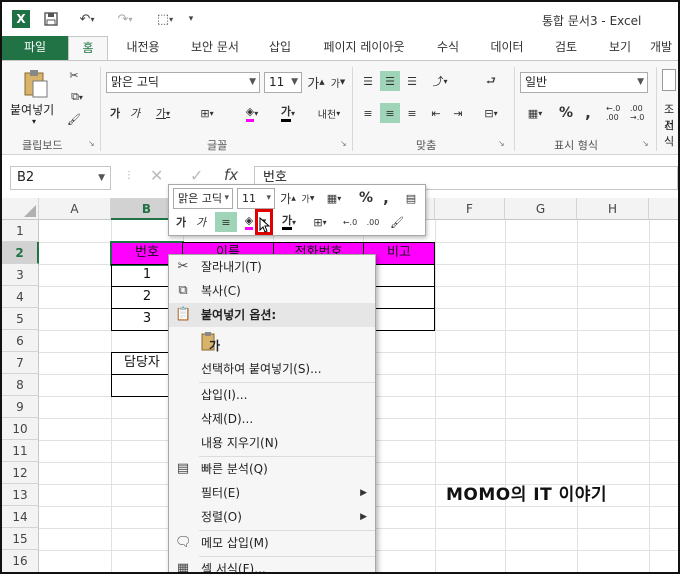 This screenshot has width=680, height=574. I want to click on fill-color-button: ◈ ▾, so click(252, 113).